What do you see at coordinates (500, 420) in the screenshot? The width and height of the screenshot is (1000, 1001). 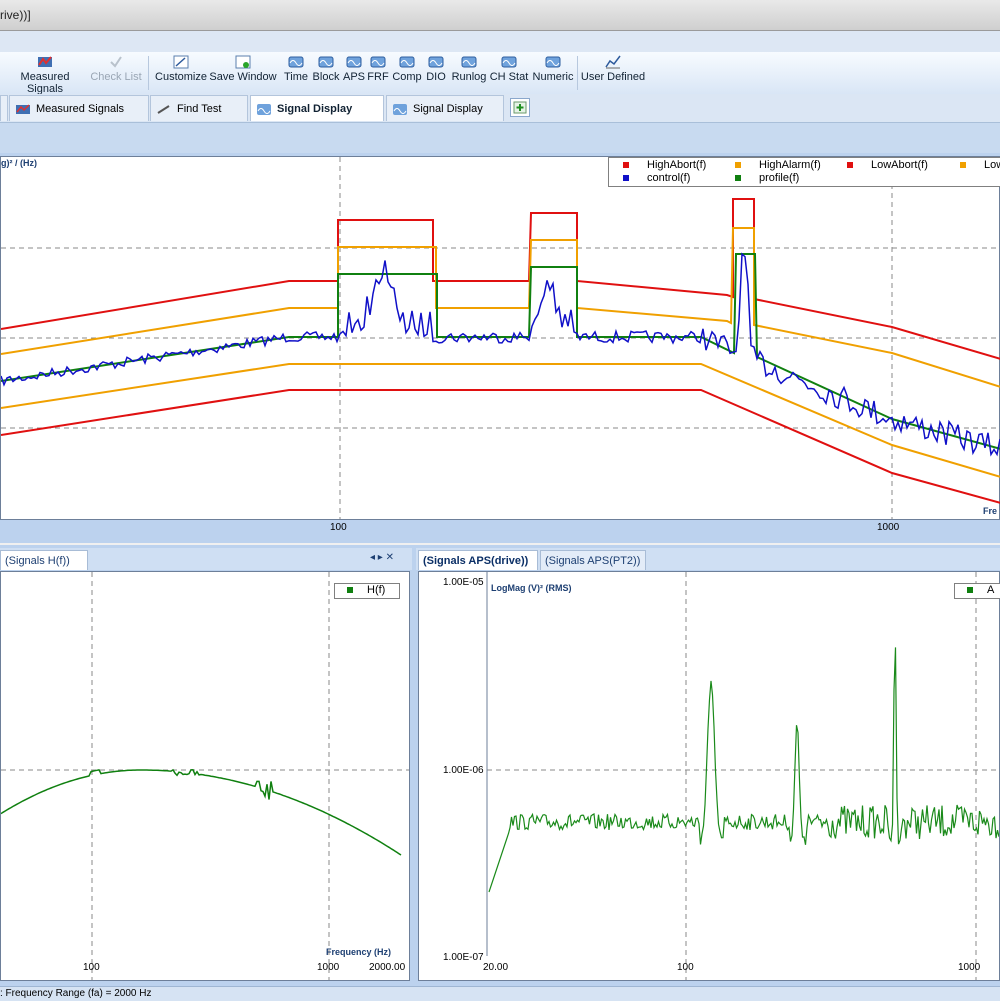 I see `lowalarm-line` at bounding box center [500, 420].